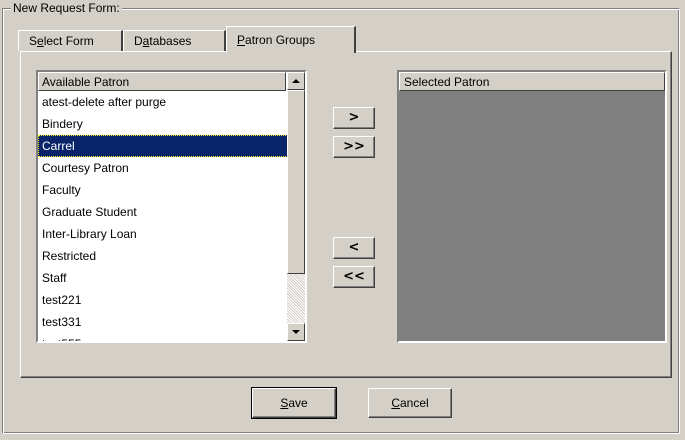 The width and height of the screenshot is (685, 440). What do you see at coordinates (163, 300) in the screenshot?
I see `list-item: test221` at bounding box center [163, 300].